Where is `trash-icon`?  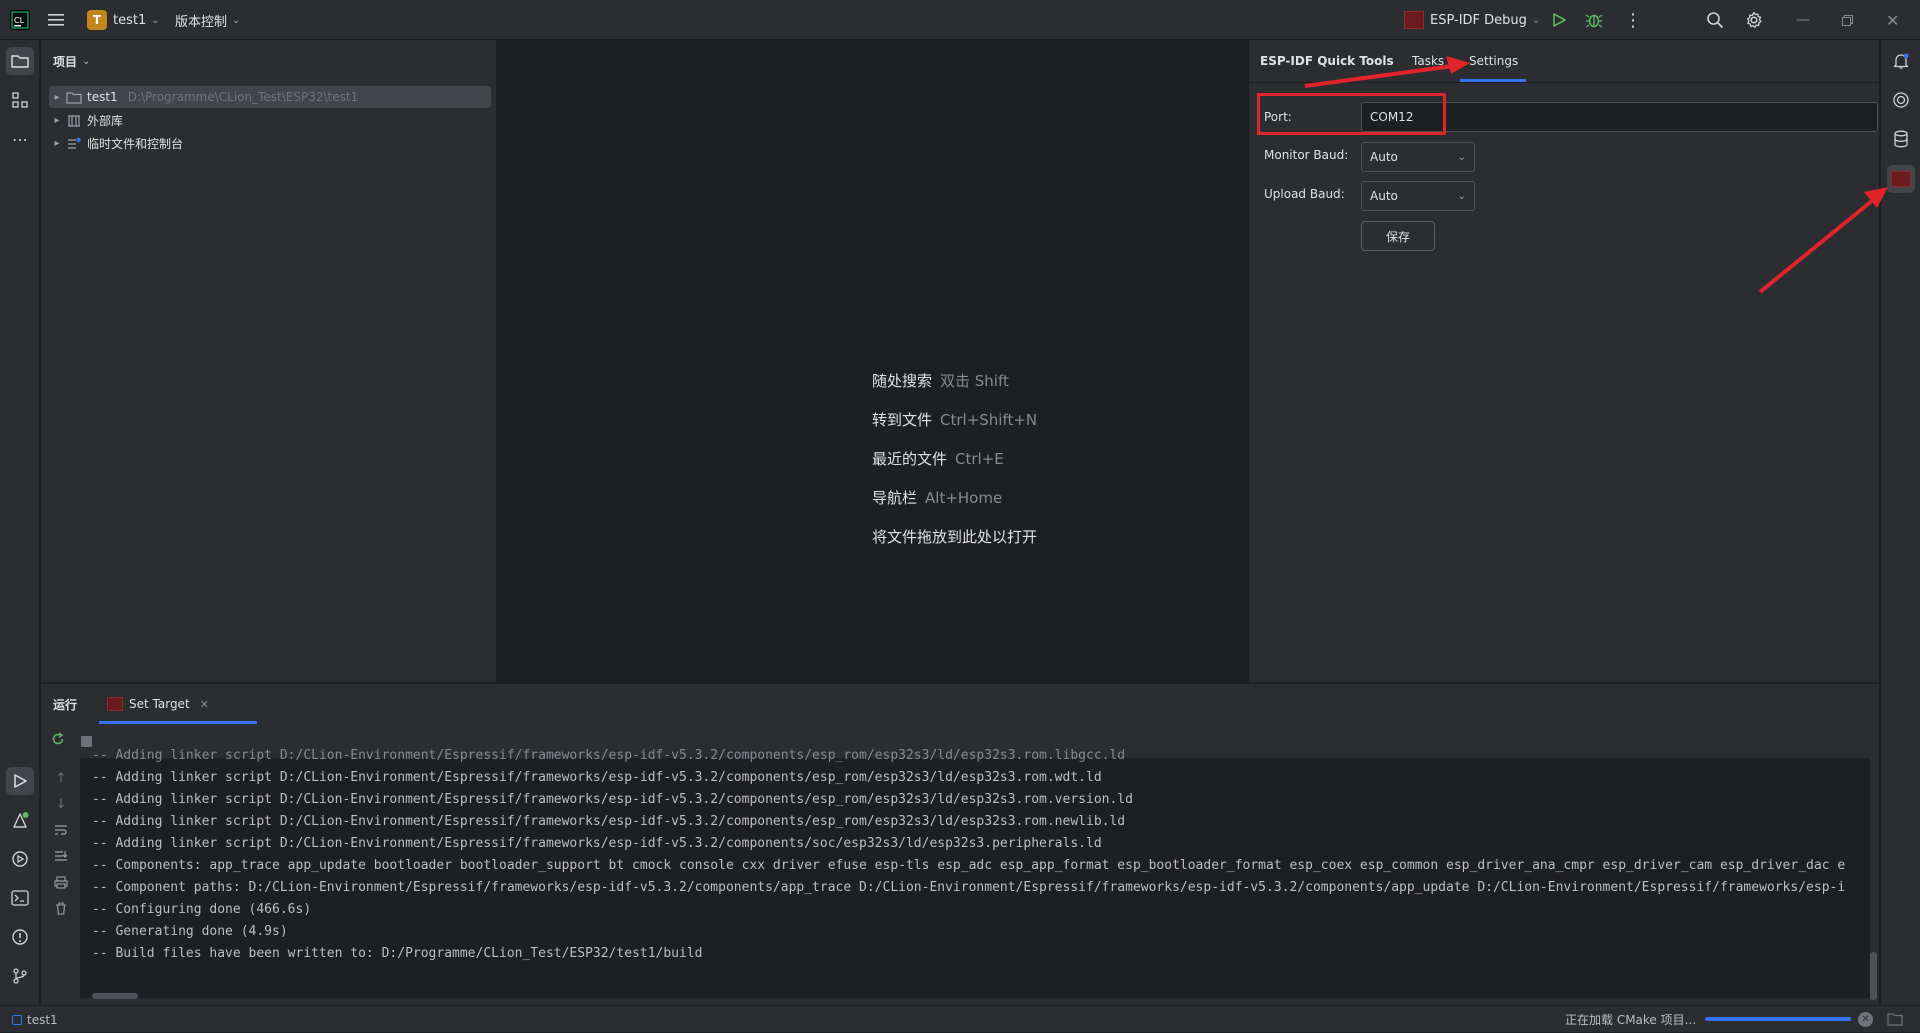
trash-icon is located at coordinates (61, 908).